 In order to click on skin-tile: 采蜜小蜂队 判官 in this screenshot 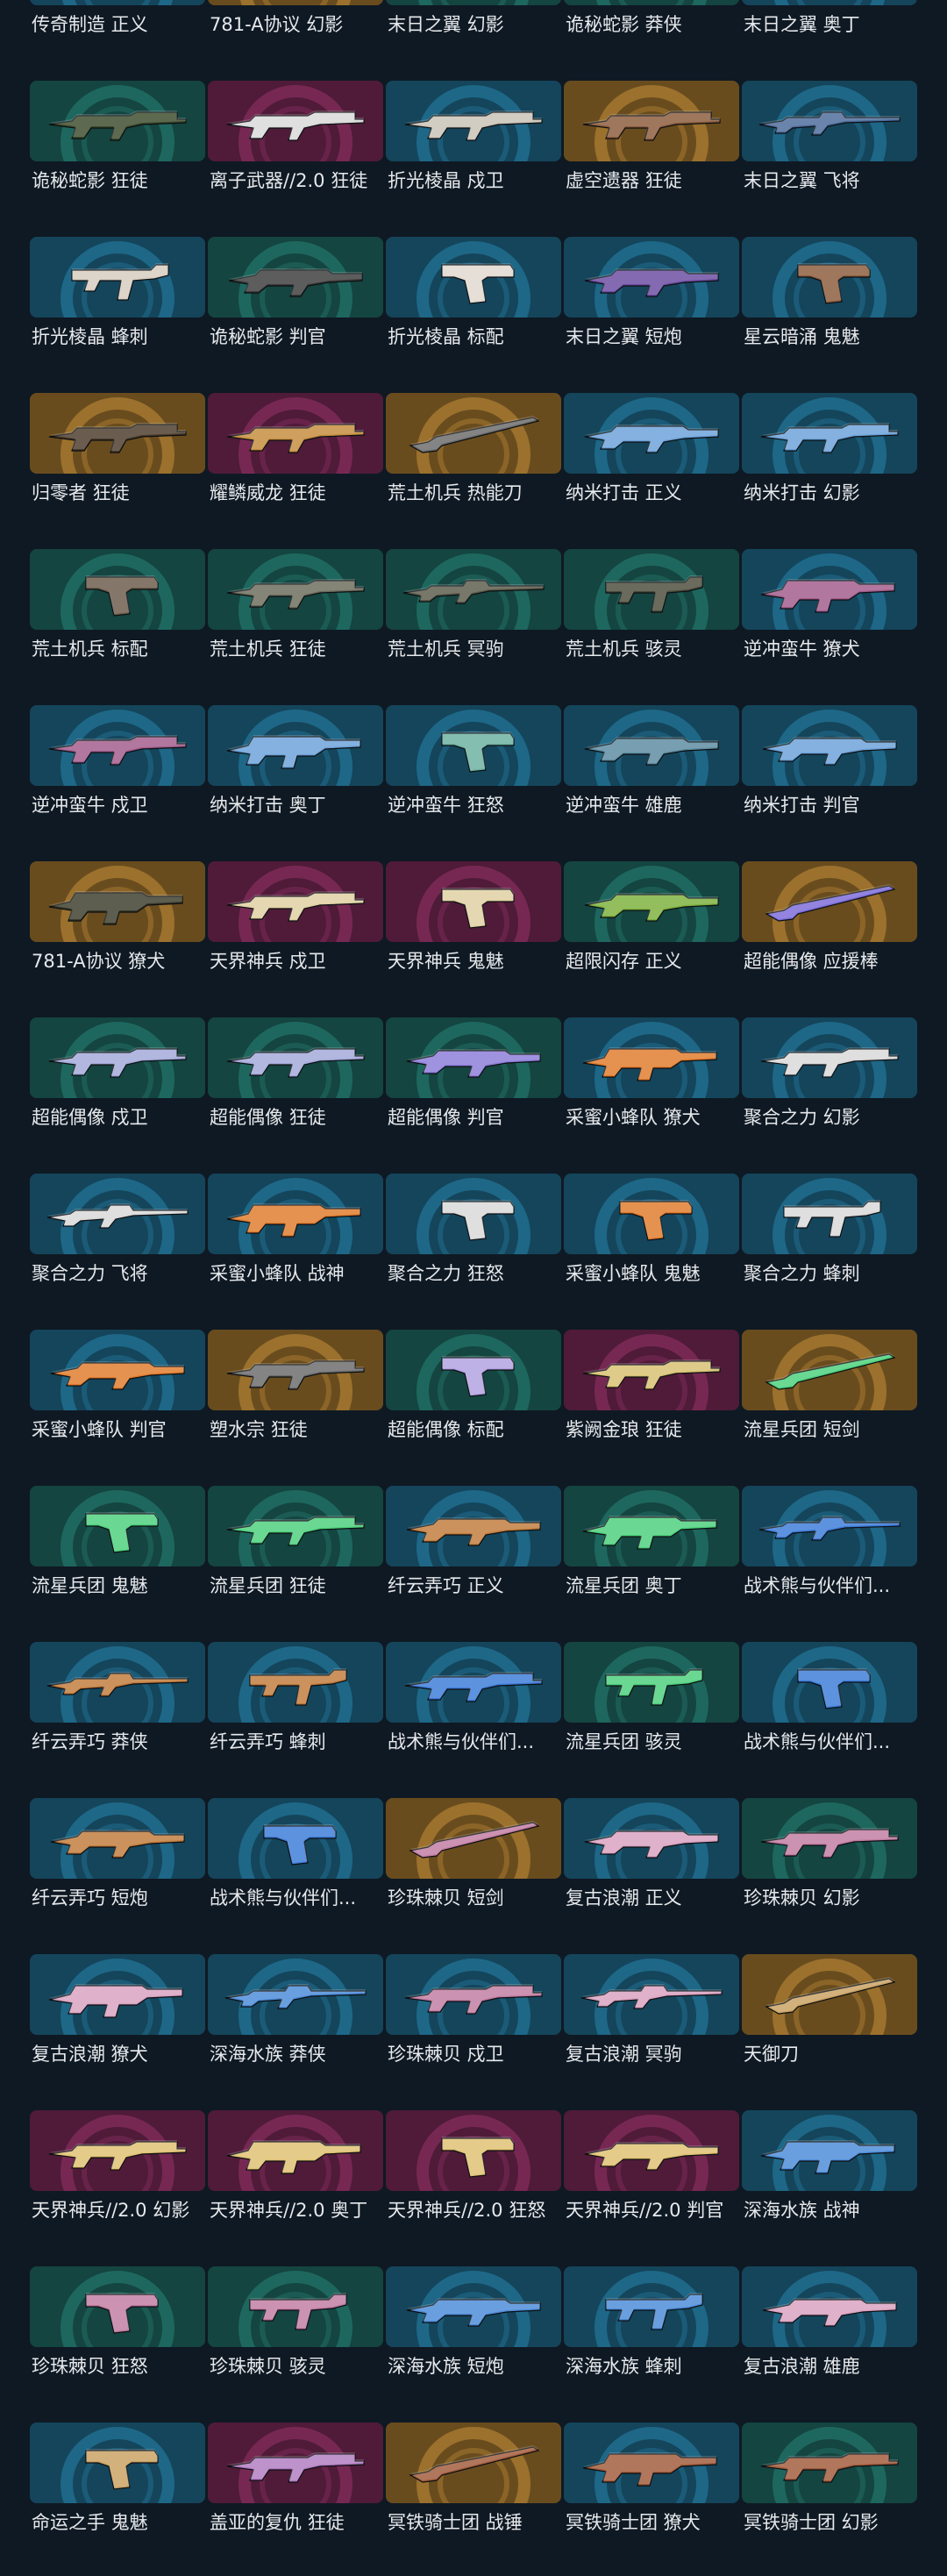, I will do `click(117, 1395)`.